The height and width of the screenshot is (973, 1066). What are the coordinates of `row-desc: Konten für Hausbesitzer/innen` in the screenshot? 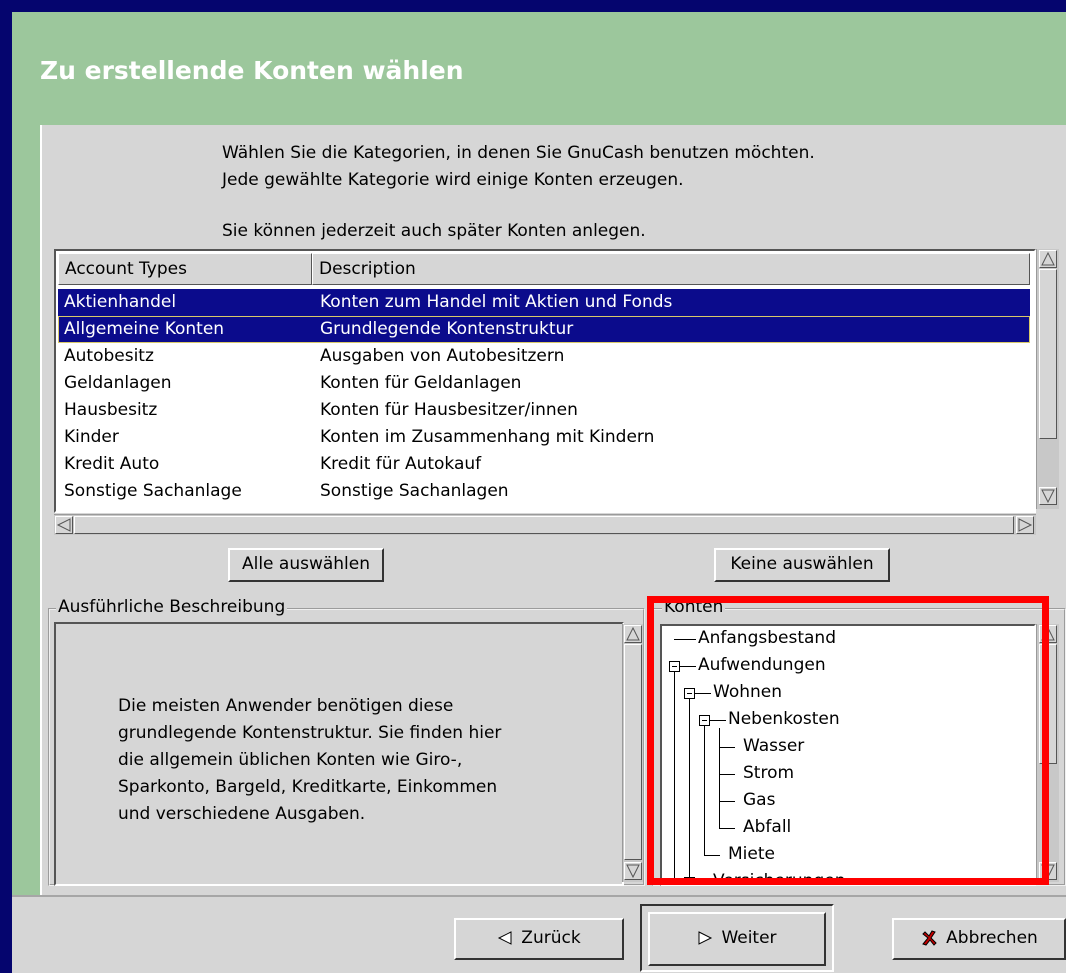 It's located at (449, 410).